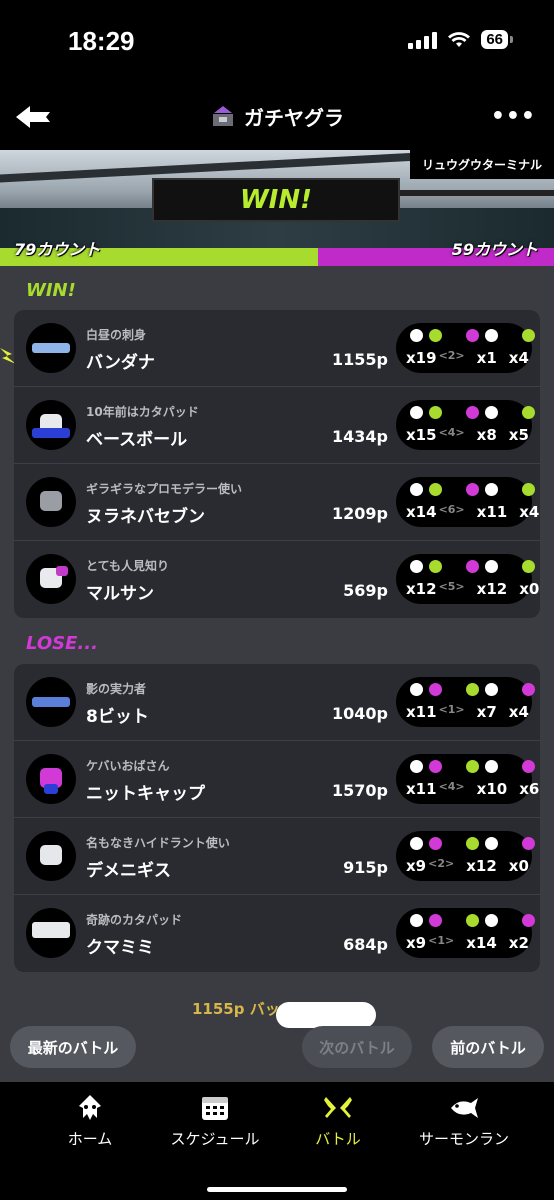  I want to click on player-row: ギラギラなプロモデラー使い ヌラネバセブン 1209p x14 <6> x11 x4, so click(277, 502).